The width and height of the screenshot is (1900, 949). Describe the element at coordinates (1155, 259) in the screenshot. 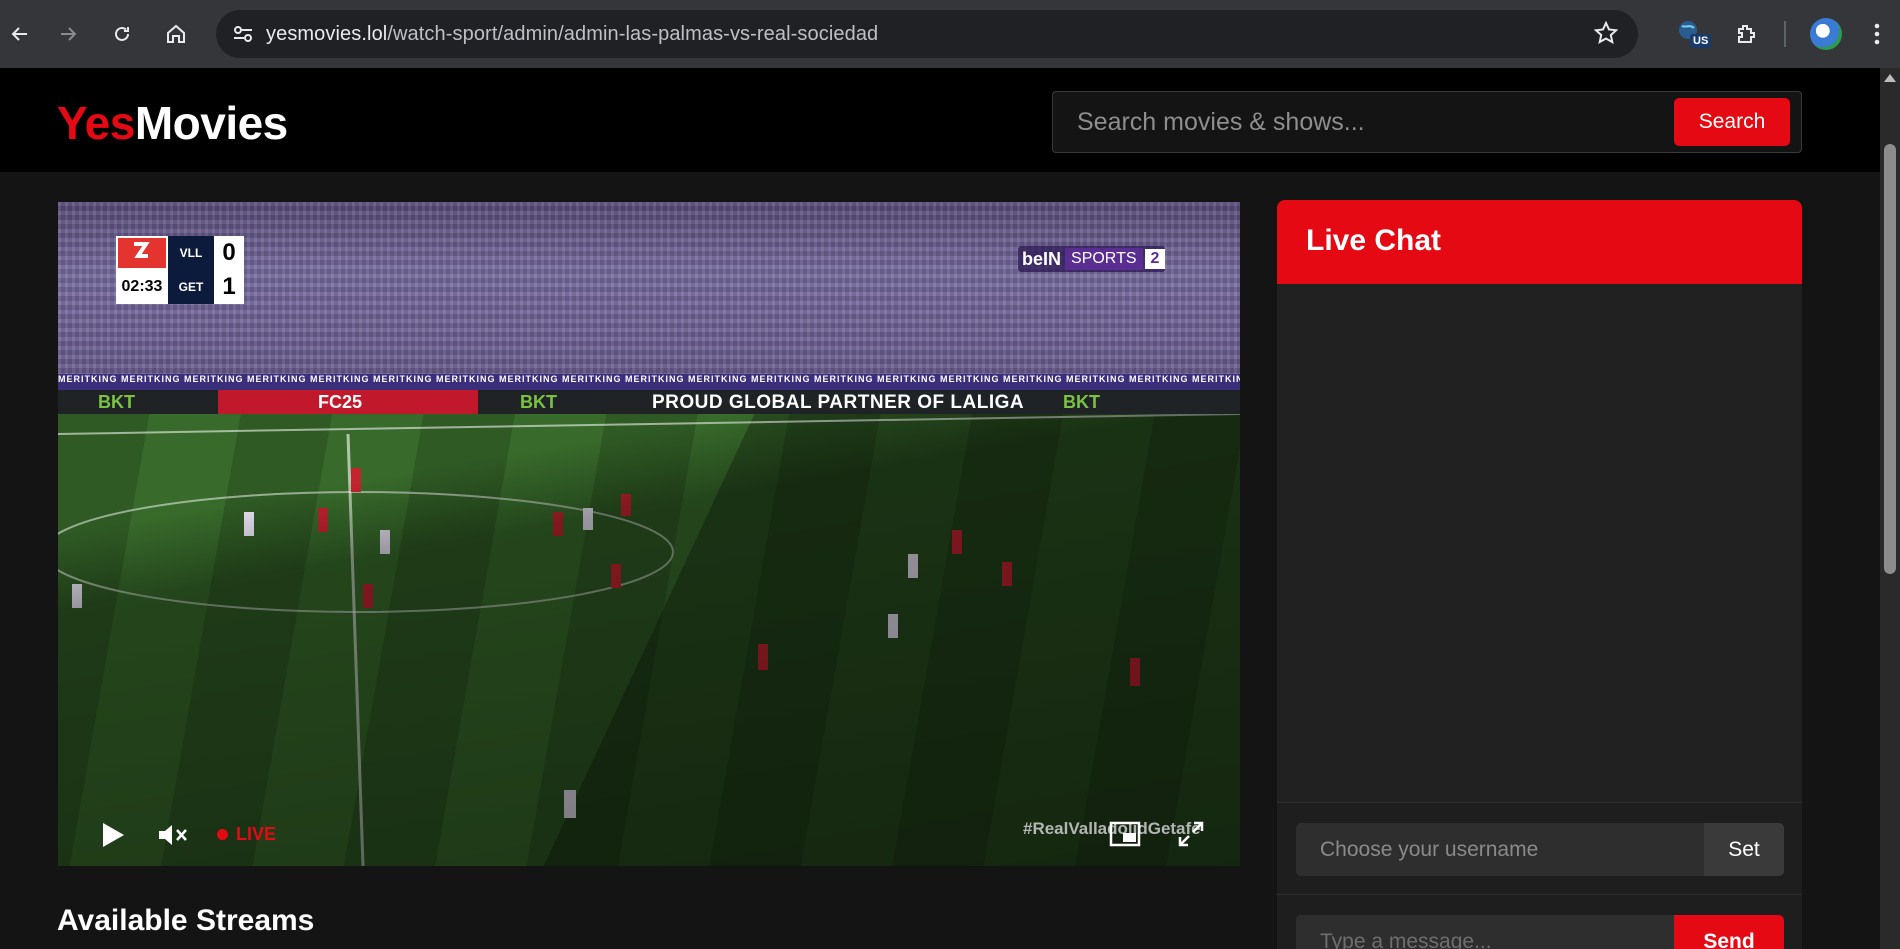

I see `channel-number: 2` at that location.